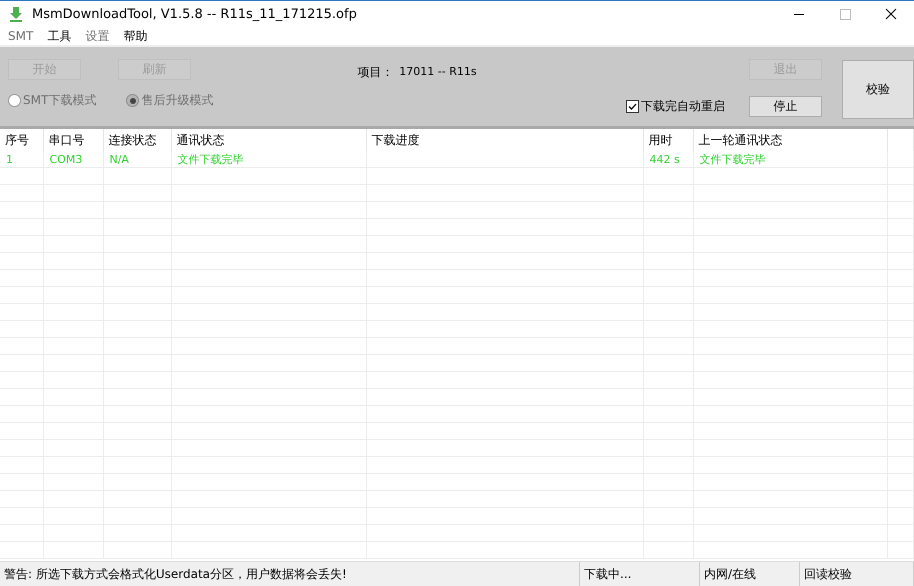  What do you see at coordinates (66, 139) in the screenshot?
I see `column-header: 串口号` at bounding box center [66, 139].